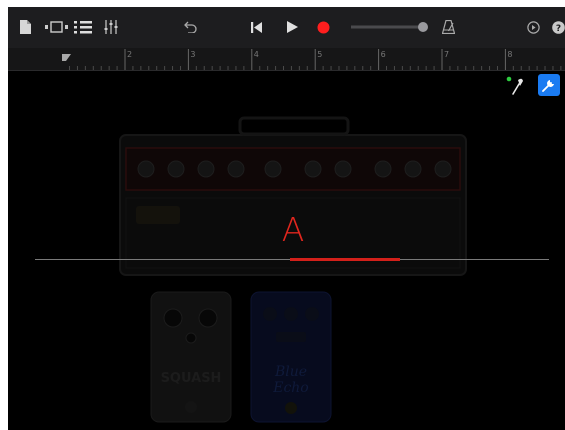  I want to click on play-icon, so click(292, 27).